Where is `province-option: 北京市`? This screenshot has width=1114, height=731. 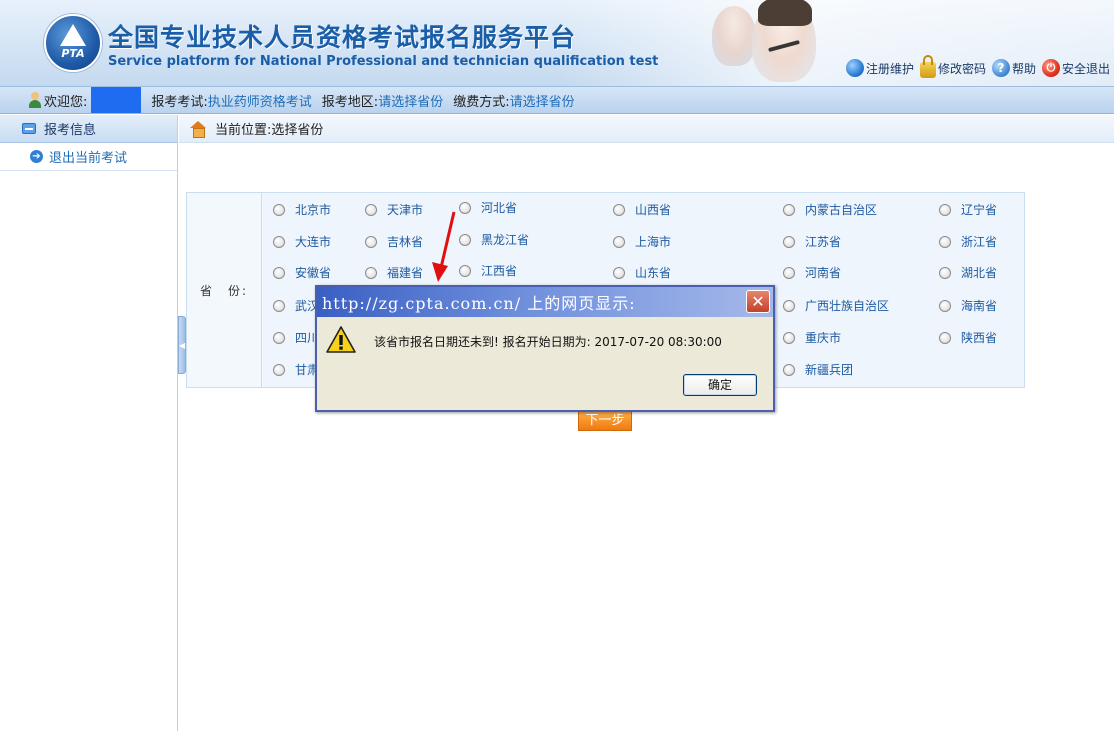 province-option: 北京市 is located at coordinates (302, 209).